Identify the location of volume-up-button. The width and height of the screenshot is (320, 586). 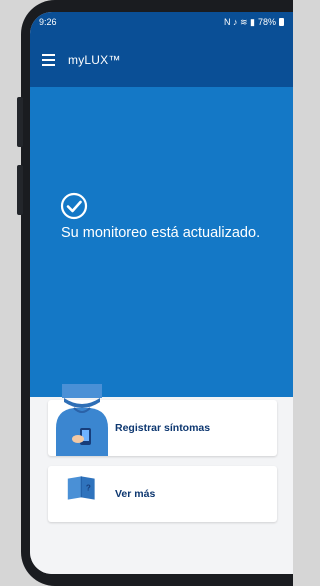
(20, 122).